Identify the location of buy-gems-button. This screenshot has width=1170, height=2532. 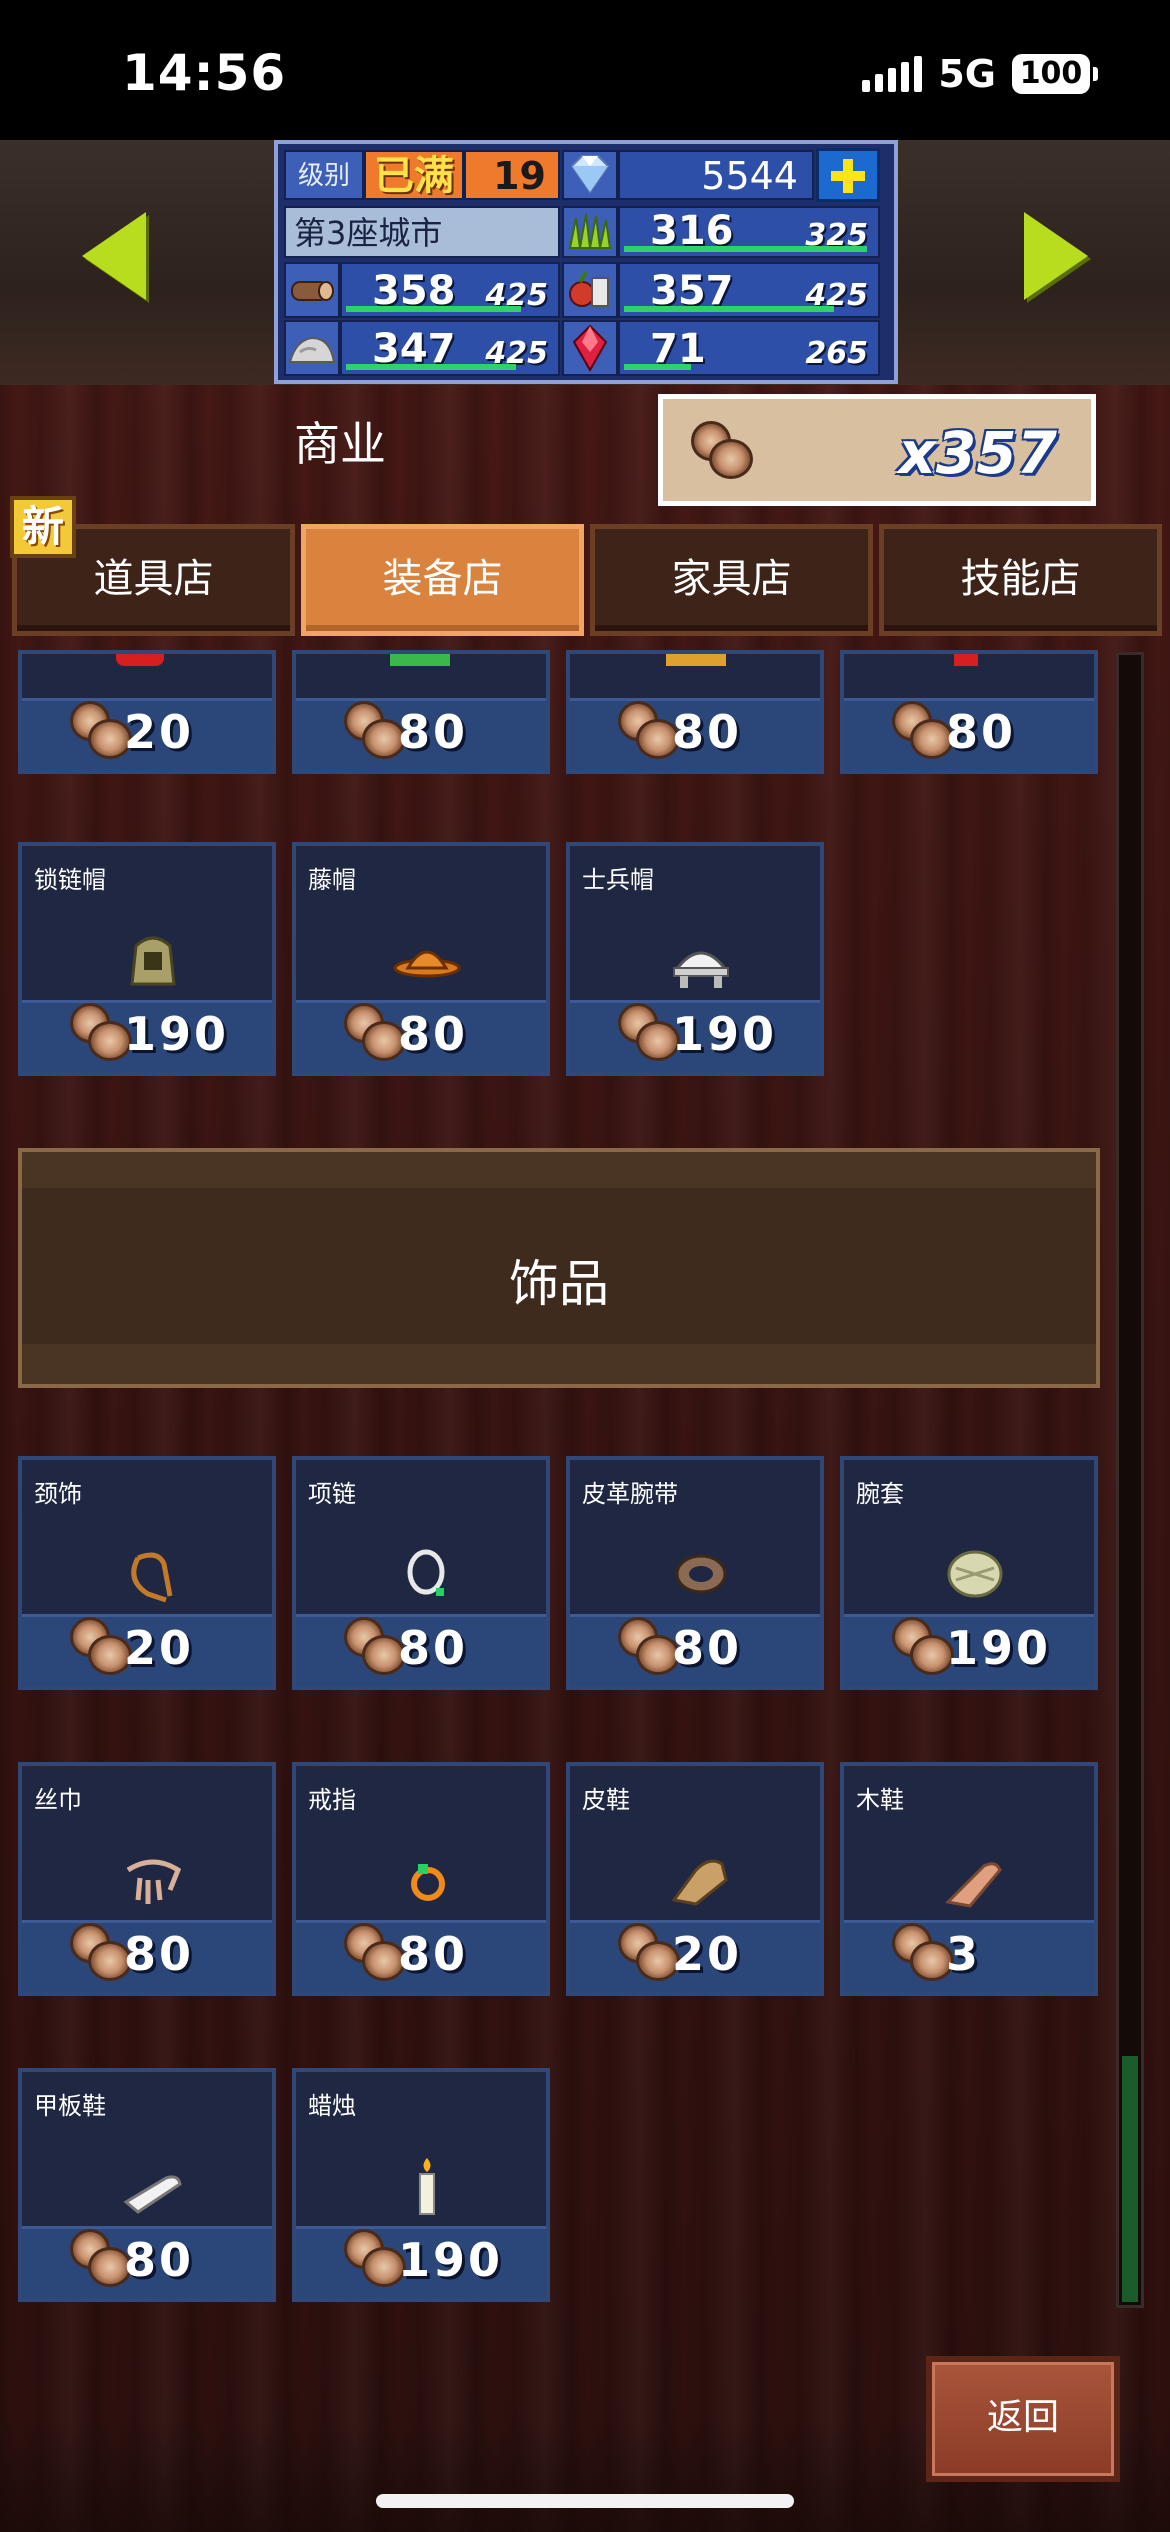
(848, 175).